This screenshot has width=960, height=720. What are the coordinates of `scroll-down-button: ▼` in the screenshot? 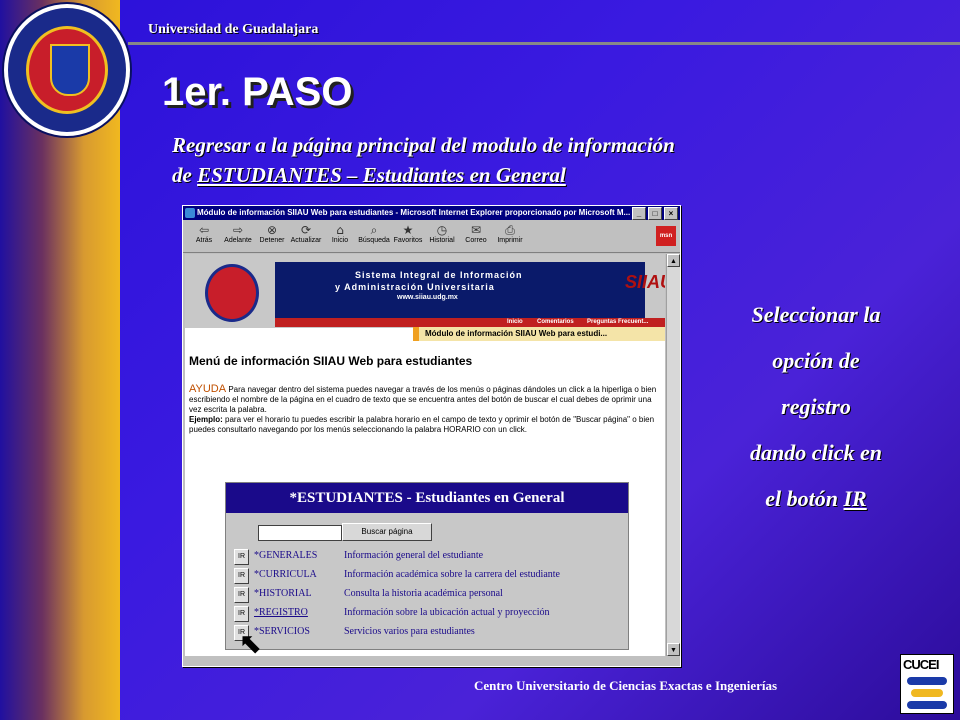 It's located at (673, 649).